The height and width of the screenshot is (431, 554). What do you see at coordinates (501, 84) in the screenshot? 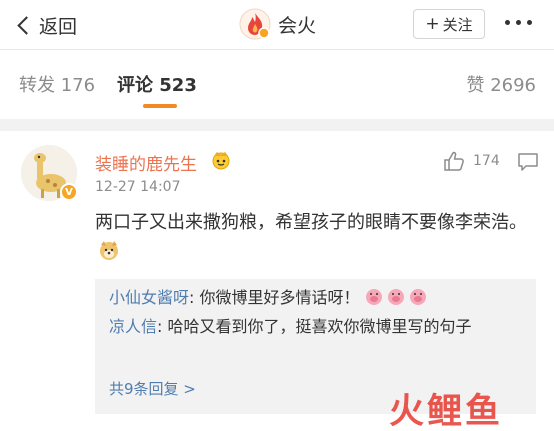
I see `tab-like: 赞 2696` at bounding box center [501, 84].